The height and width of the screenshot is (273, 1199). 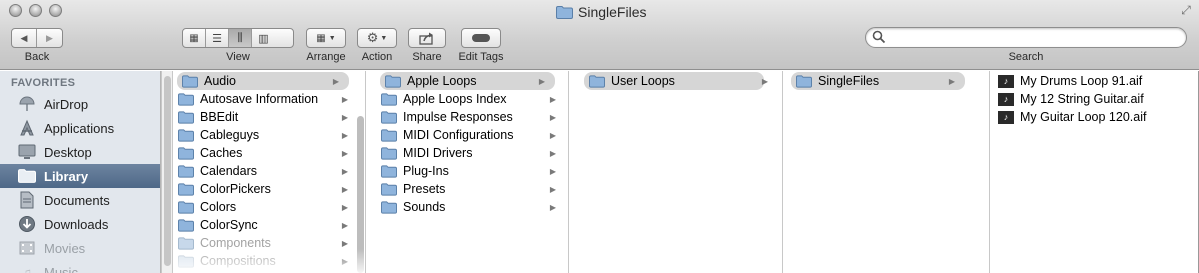 What do you see at coordinates (265, 117) in the screenshot?
I see `list-item-bbedit: BBEdit ▶` at bounding box center [265, 117].